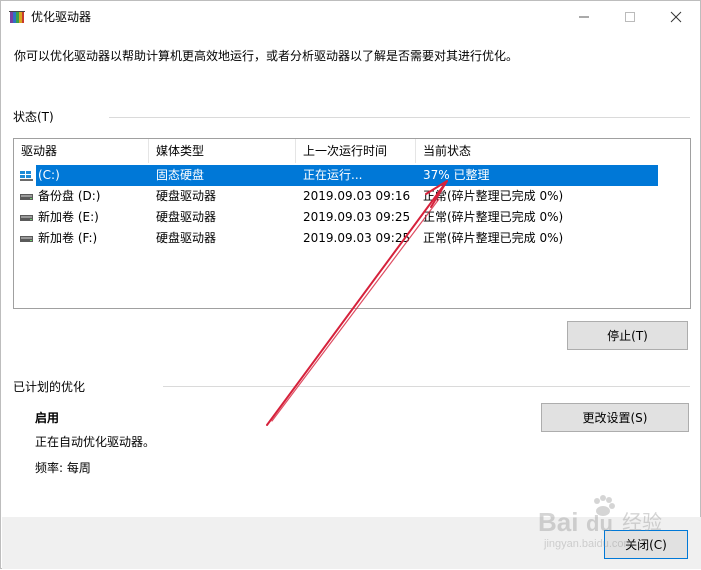  Describe the element at coordinates (356, 151) in the screenshot. I see `column-last-run: 上一次运行时间` at that location.